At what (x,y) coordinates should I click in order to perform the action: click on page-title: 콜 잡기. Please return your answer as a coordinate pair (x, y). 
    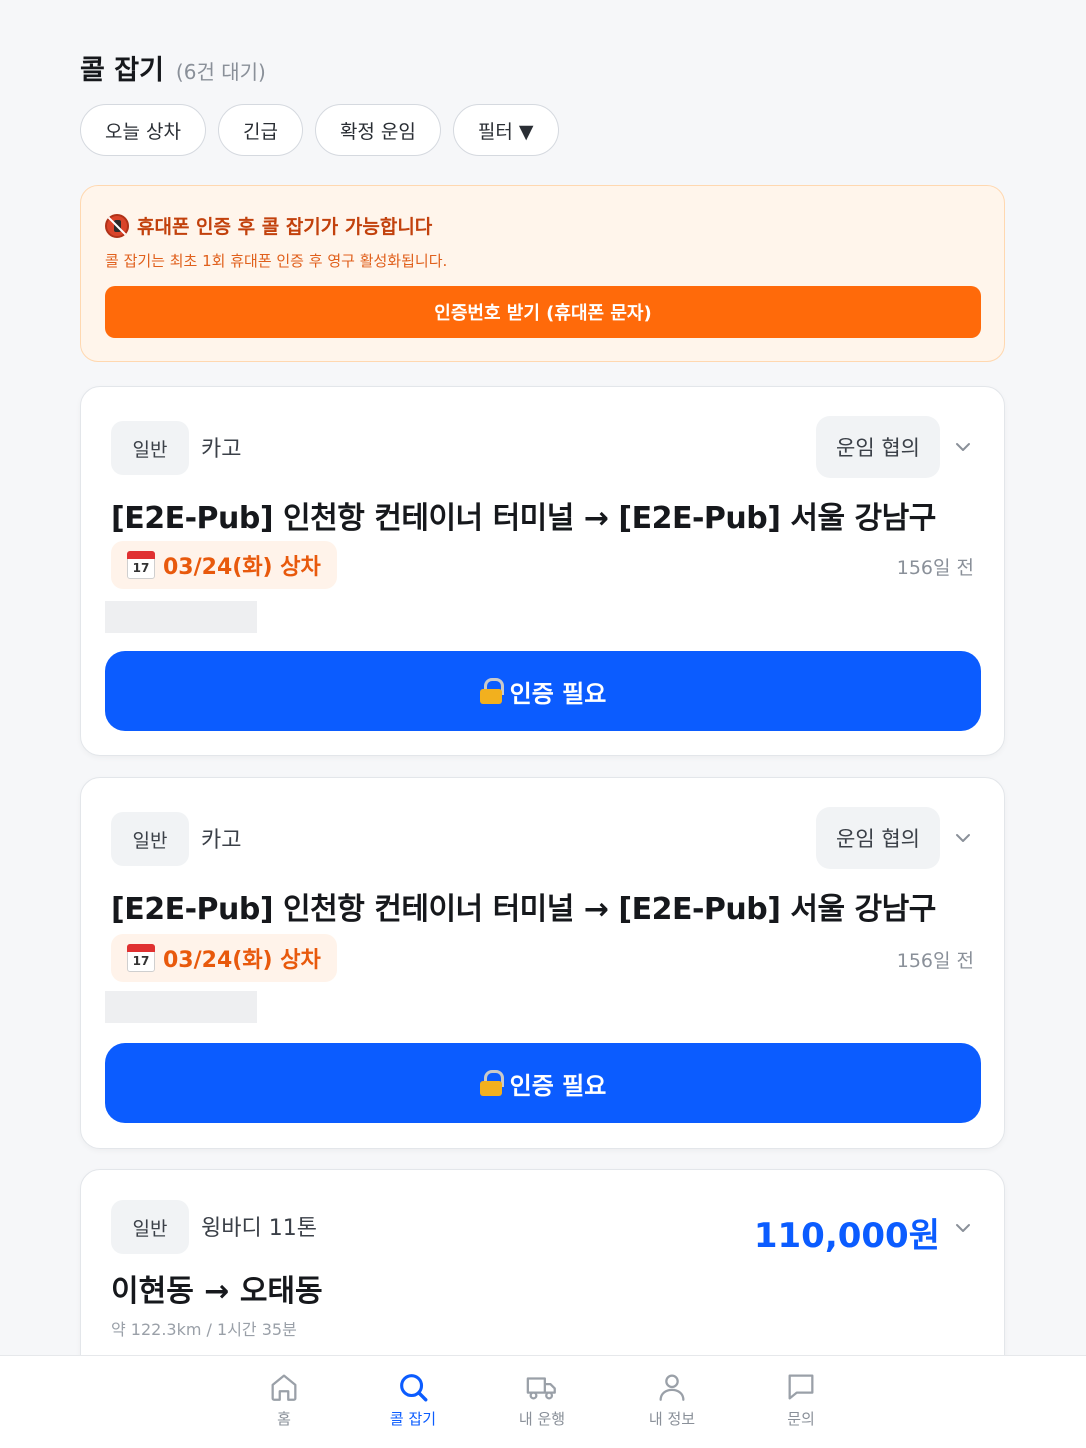
    Looking at the image, I should click on (122, 70).